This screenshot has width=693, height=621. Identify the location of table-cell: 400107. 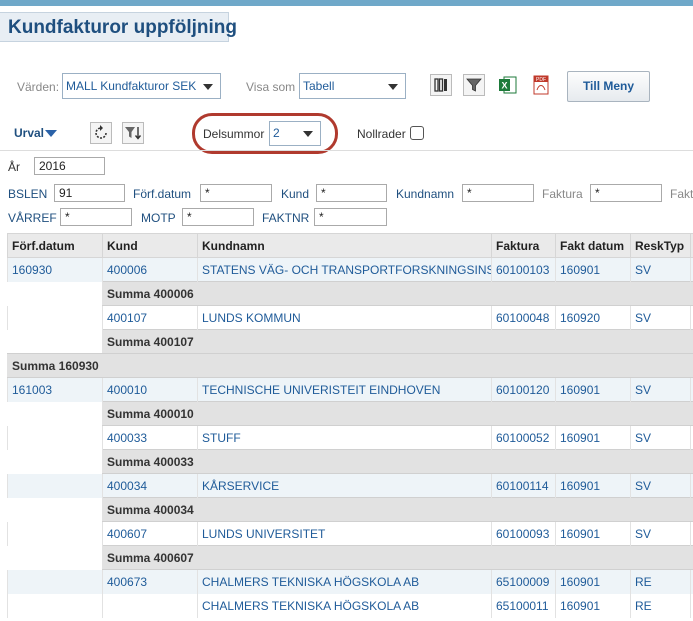
(150, 317).